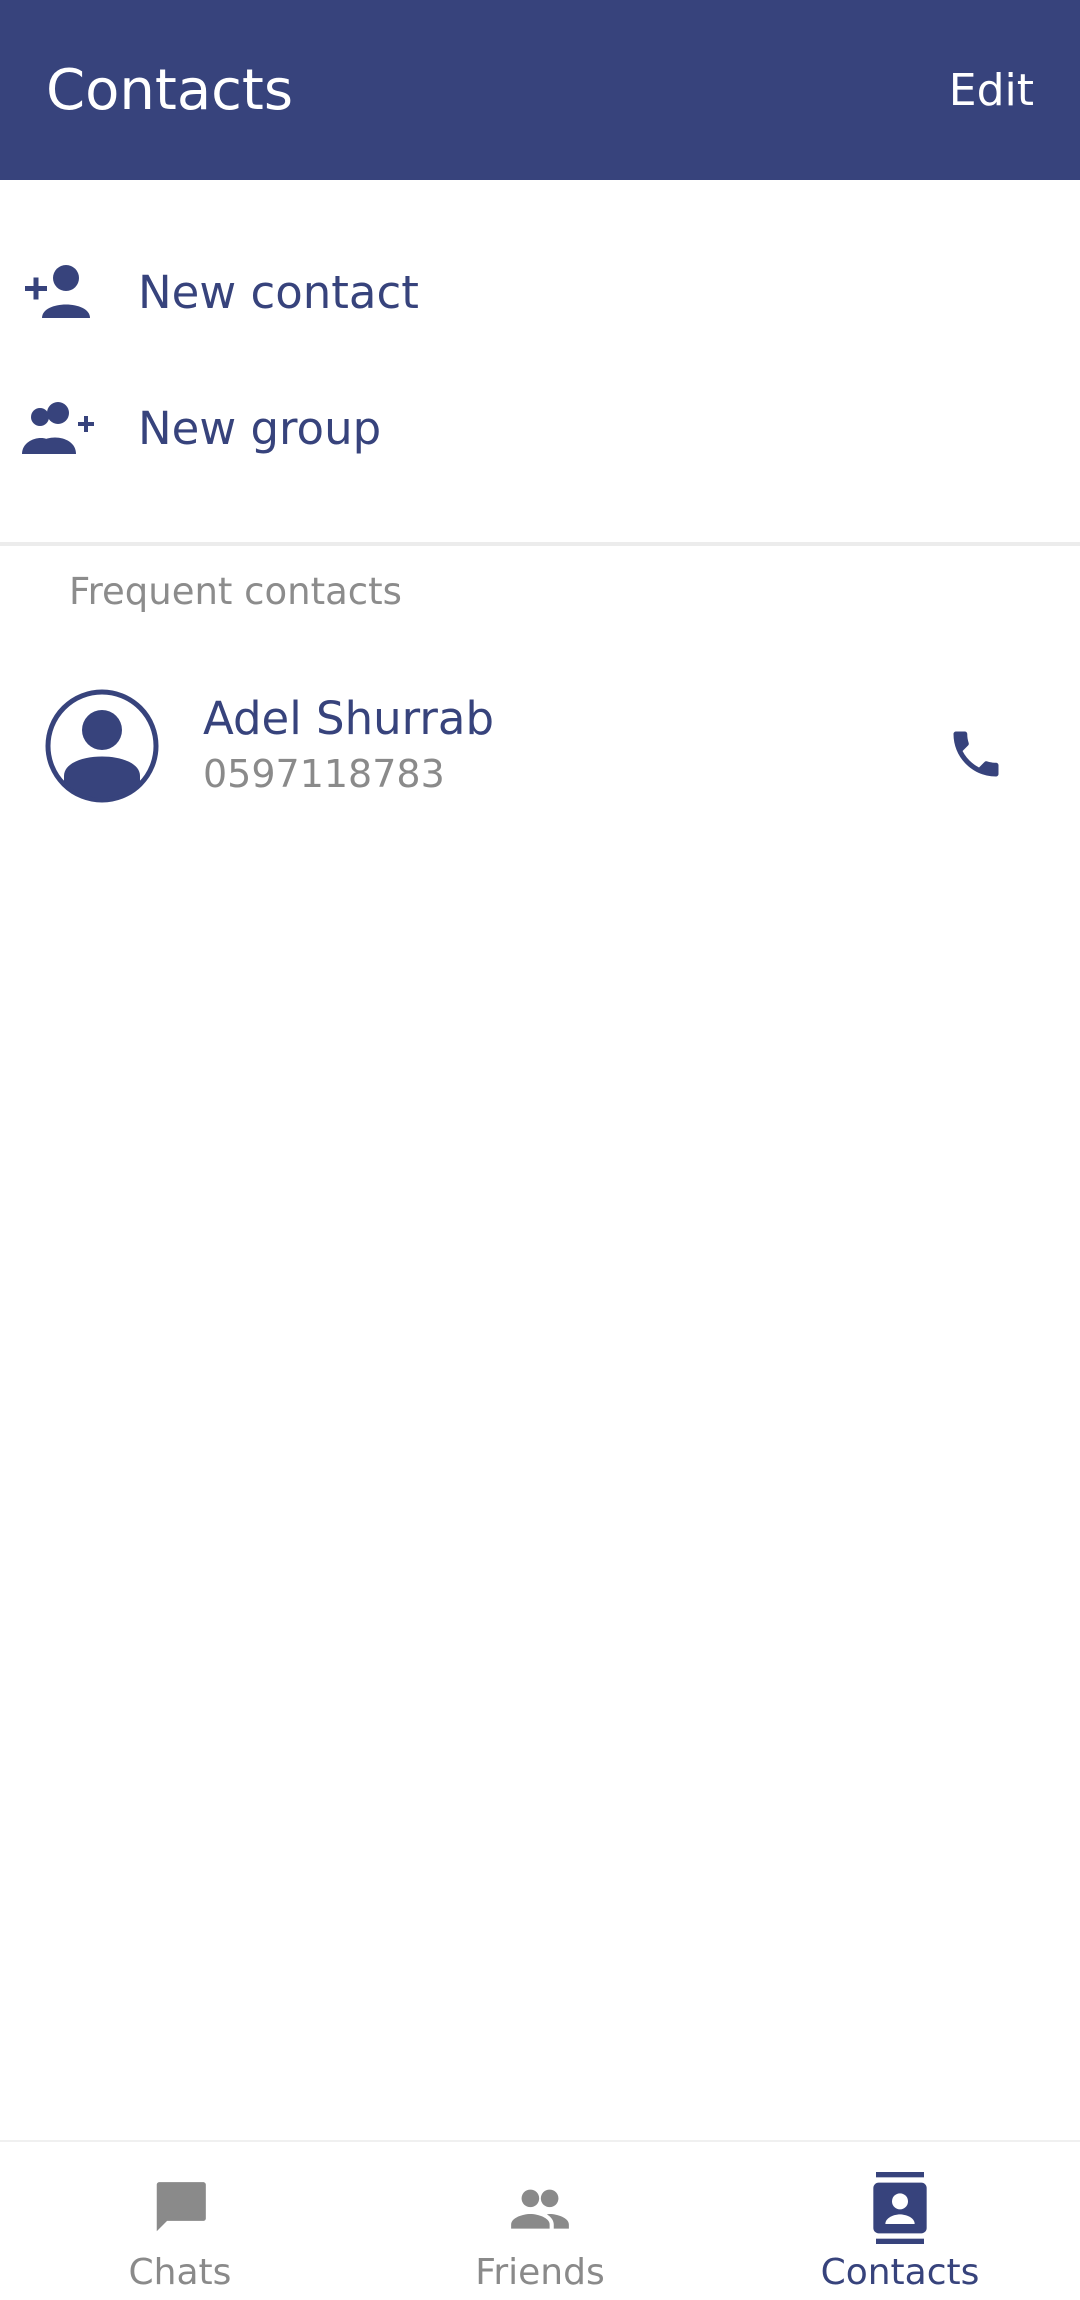 Image resolution: width=1080 pixels, height=2300 pixels. What do you see at coordinates (278, 292) in the screenshot?
I see `new-contact-label: New contact` at bounding box center [278, 292].